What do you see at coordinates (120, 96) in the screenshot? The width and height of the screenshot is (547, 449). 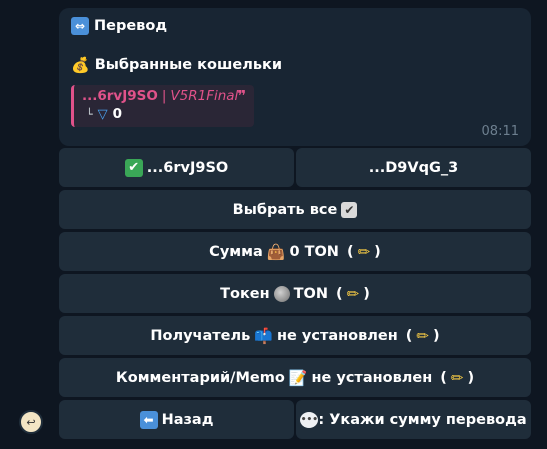 I see `quote-address: ...6rvJ9SO` at bounding box center [120, 96].